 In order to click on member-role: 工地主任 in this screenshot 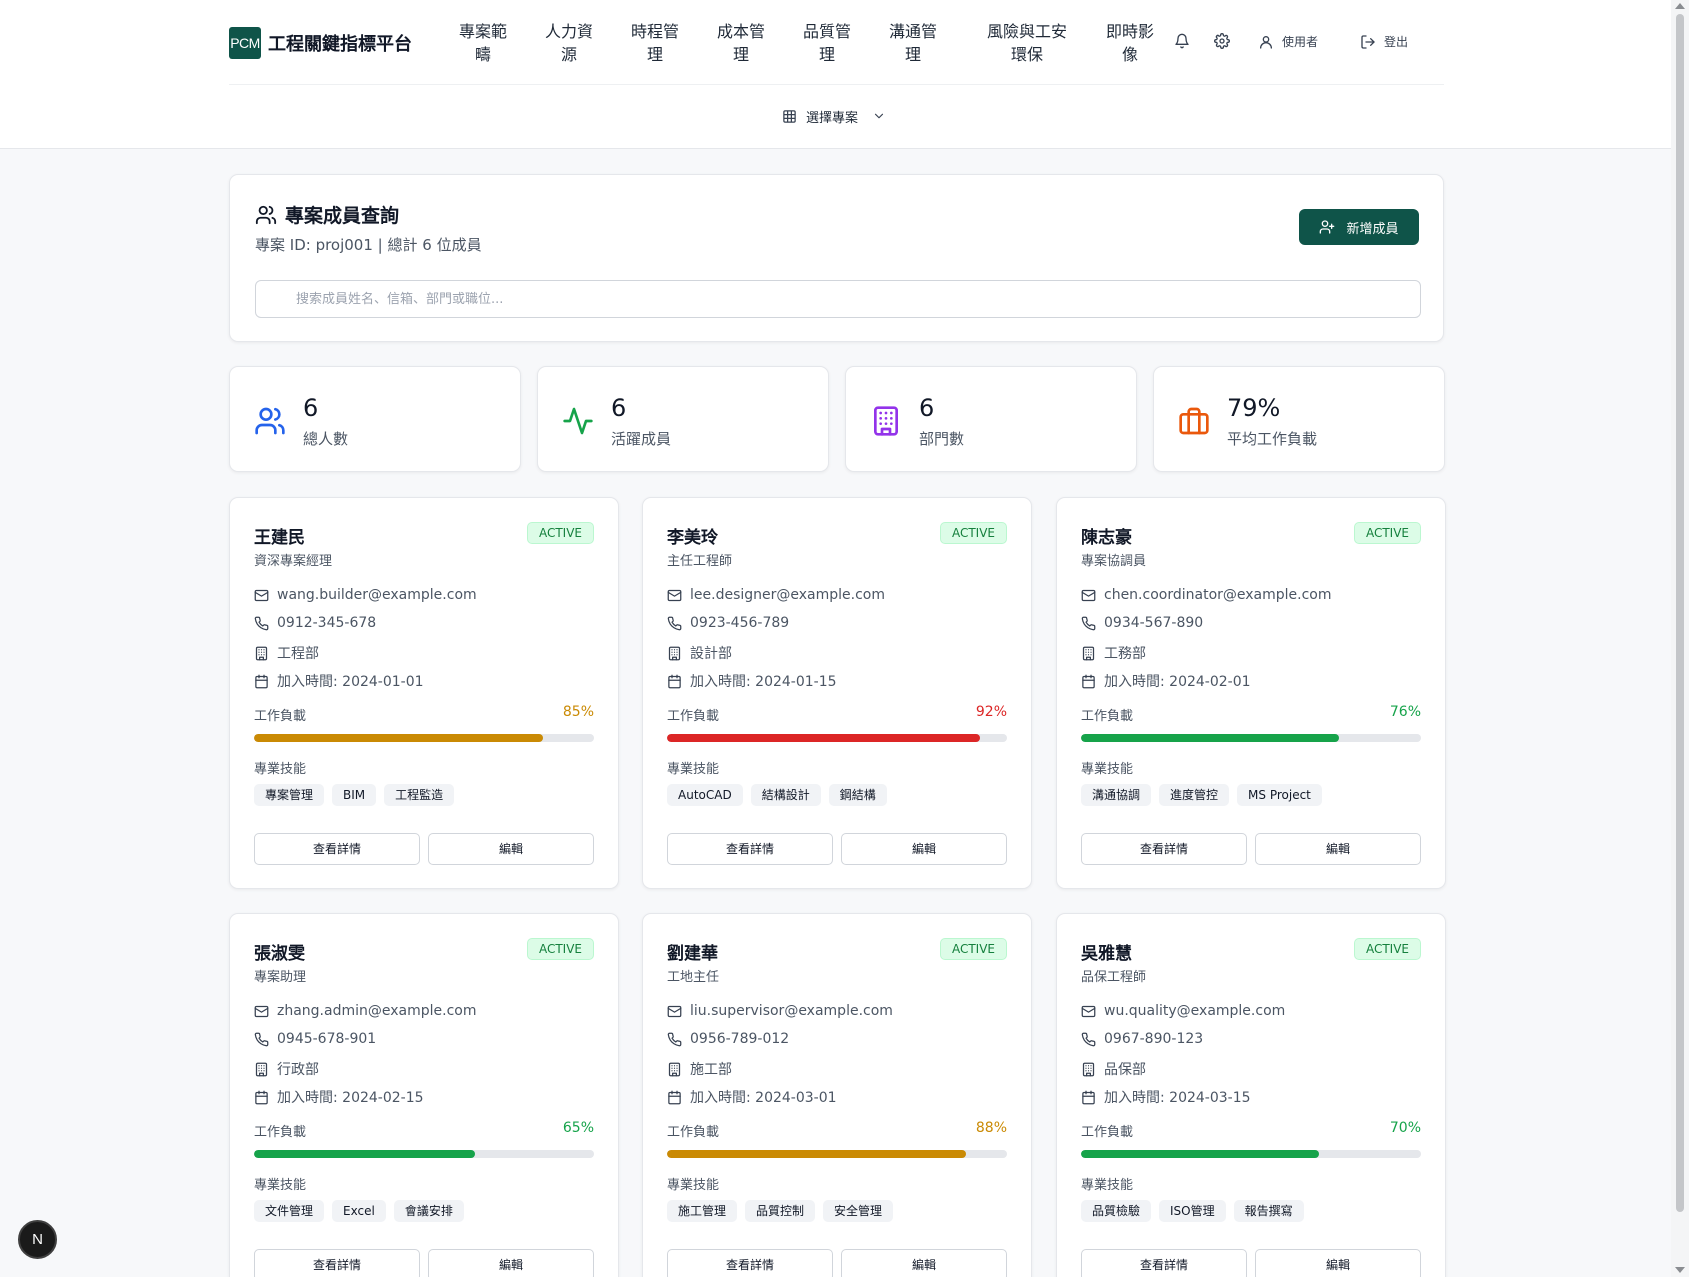, I will do `click(693, 977)`.